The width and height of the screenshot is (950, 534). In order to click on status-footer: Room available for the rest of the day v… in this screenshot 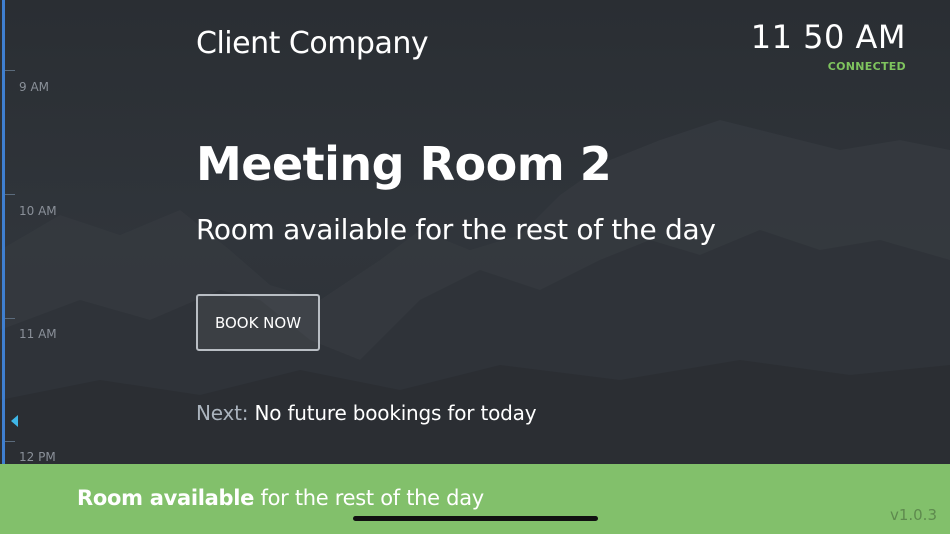, I will do `click(475, 499)`.